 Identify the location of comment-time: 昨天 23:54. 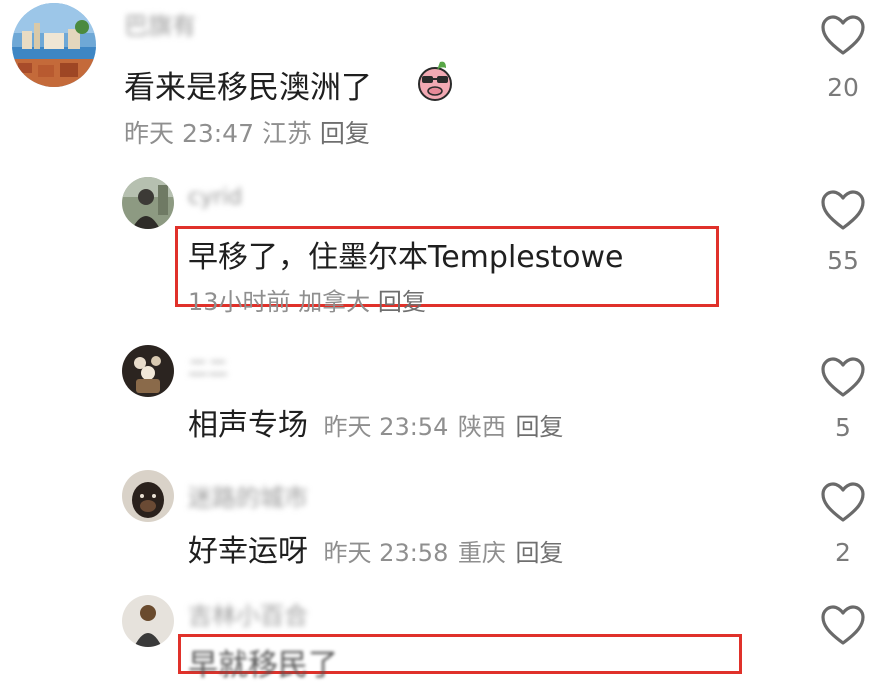
(386, 427).